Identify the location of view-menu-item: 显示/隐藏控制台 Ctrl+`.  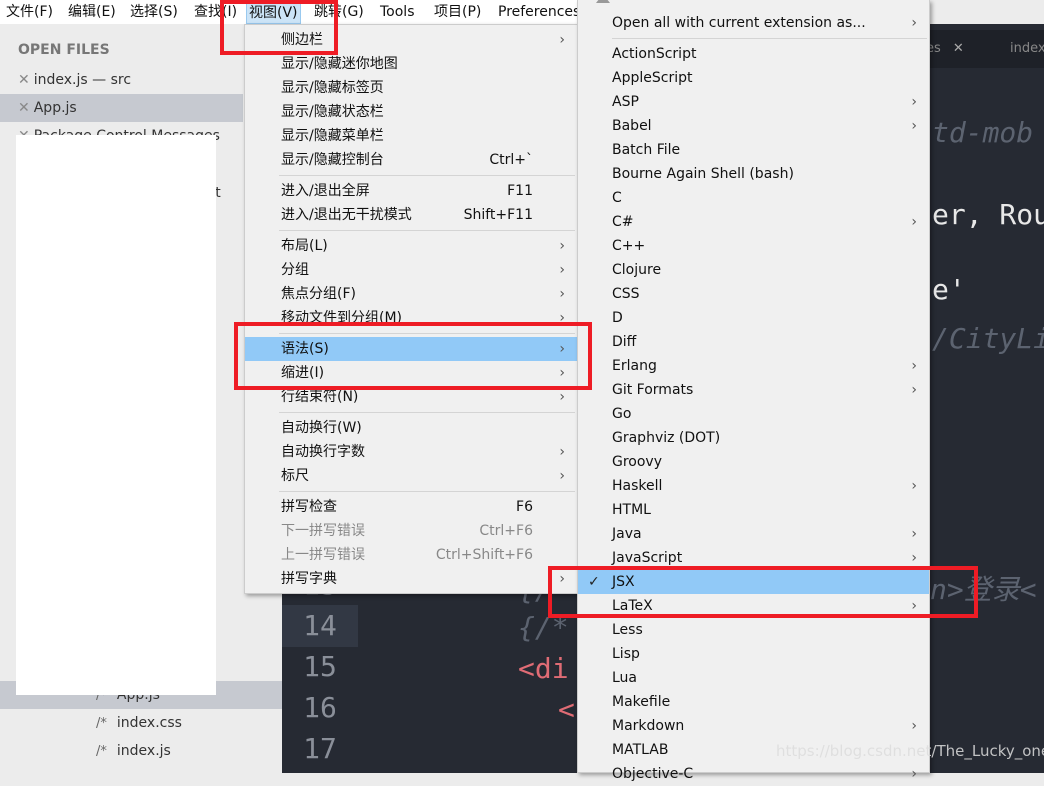
(411, 160).